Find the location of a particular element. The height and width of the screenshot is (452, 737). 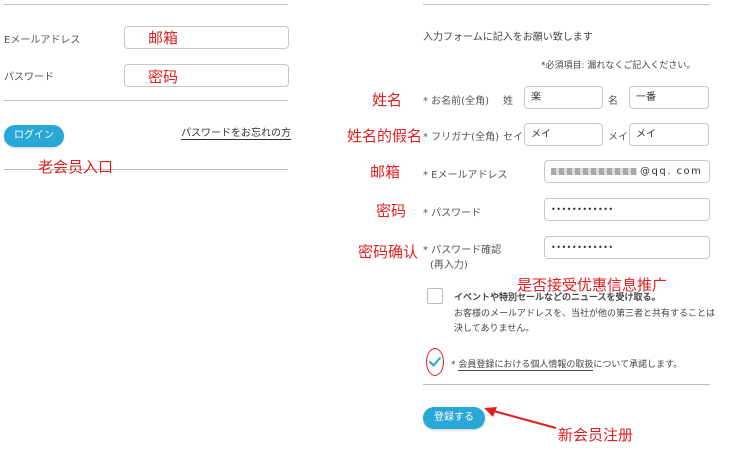

newsletter-desc-line1: お客様のメールアドレスを、当社が他の第三者と共有することは is located at coordinates (585, 314).